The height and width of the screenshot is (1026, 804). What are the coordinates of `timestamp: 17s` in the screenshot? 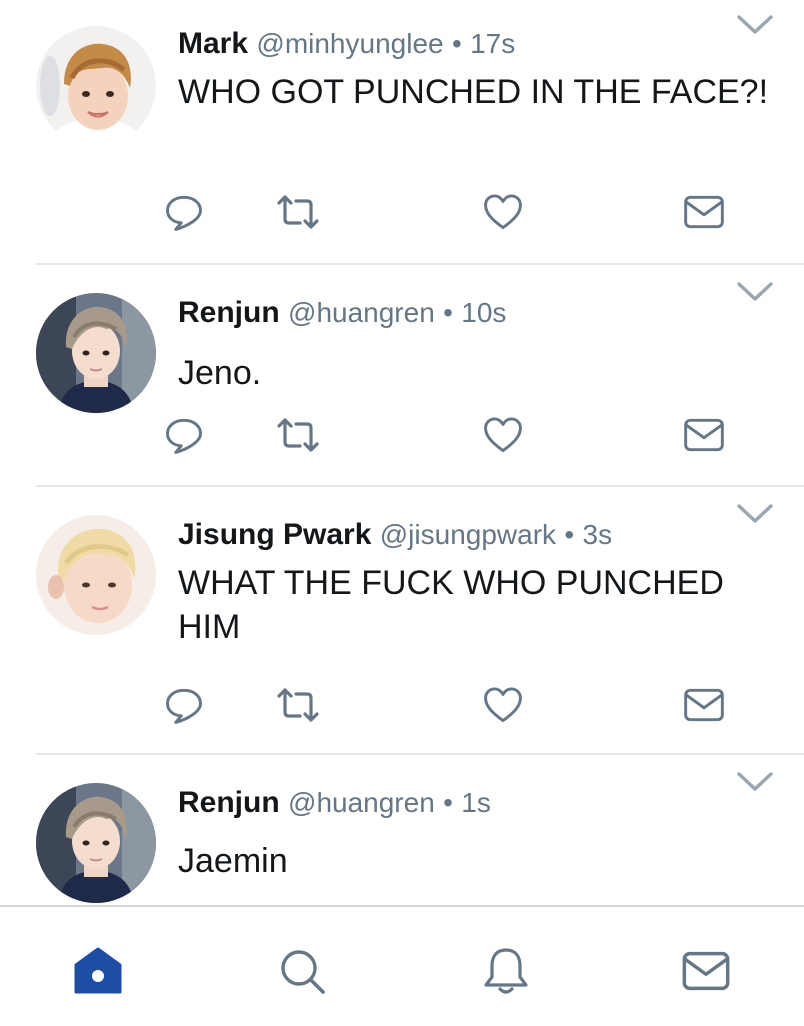 It's located at (492, 43).